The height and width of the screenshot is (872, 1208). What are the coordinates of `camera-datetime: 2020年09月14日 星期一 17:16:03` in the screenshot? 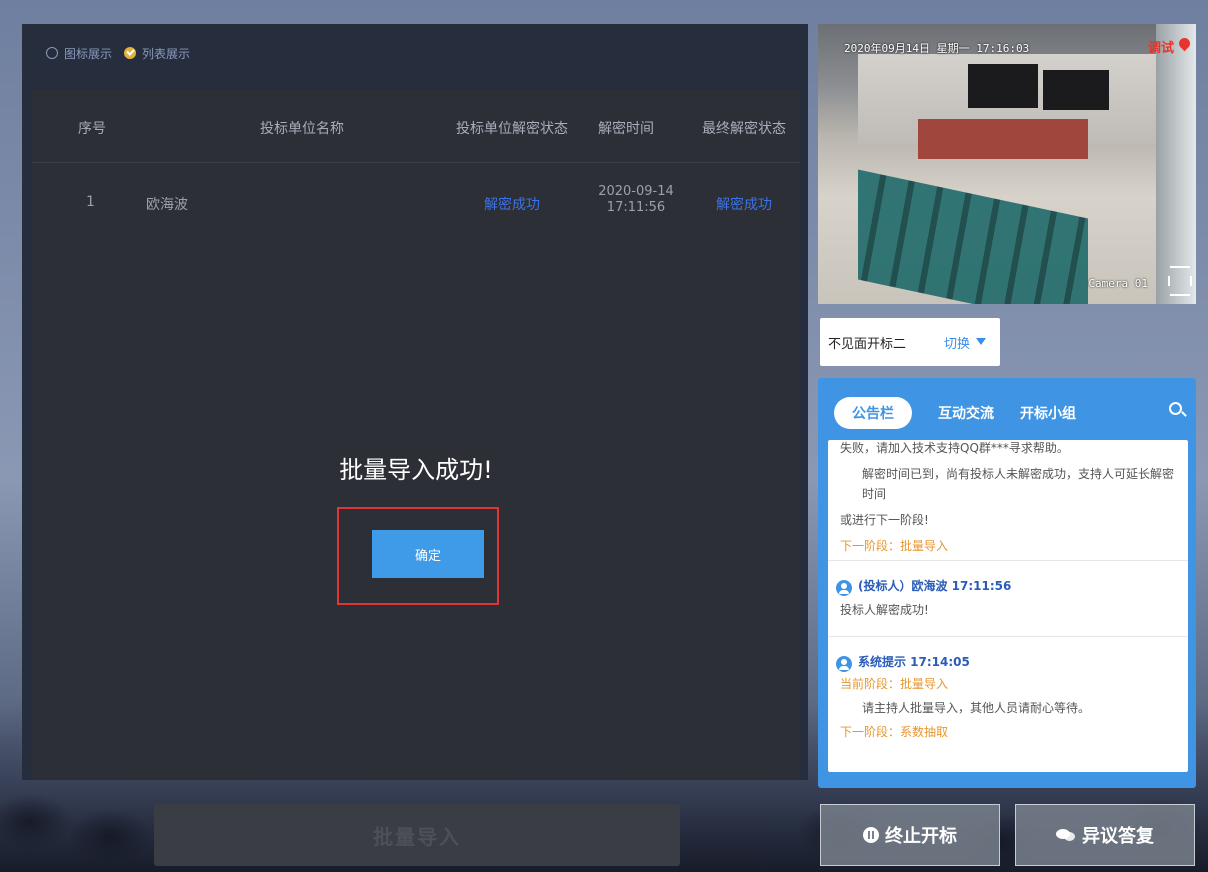 It's located at (937, 48).